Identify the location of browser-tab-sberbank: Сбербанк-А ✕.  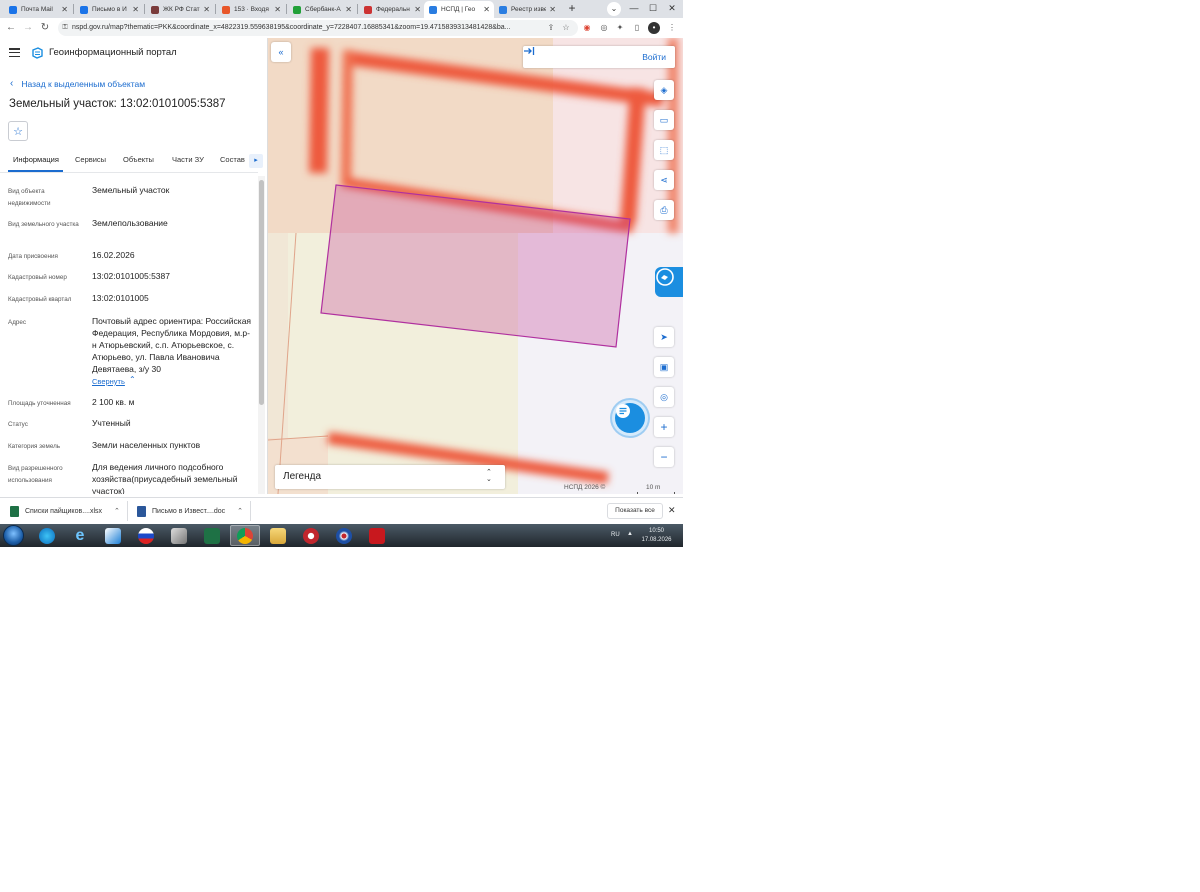
(322, 9).